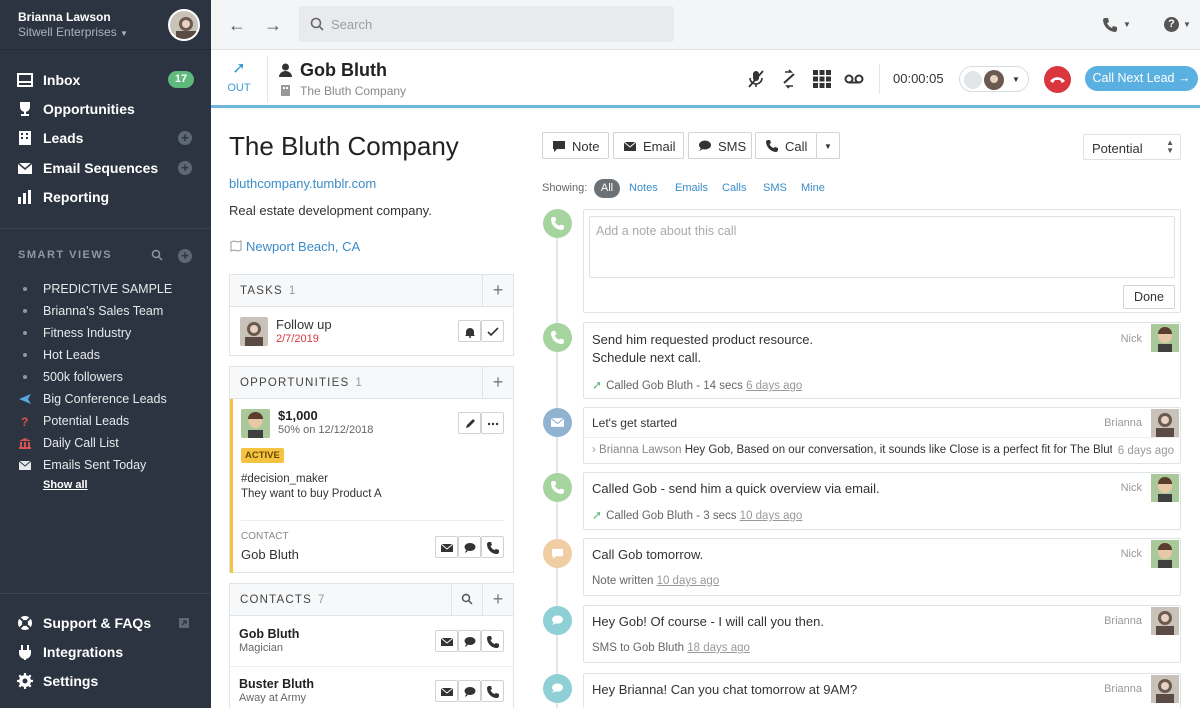 This screenshot has width=1200, height=708. What do you see at coordinates (734, 188) in the screenshot?
I see `filter-calls: Calls` at bounding box center [734, 188].